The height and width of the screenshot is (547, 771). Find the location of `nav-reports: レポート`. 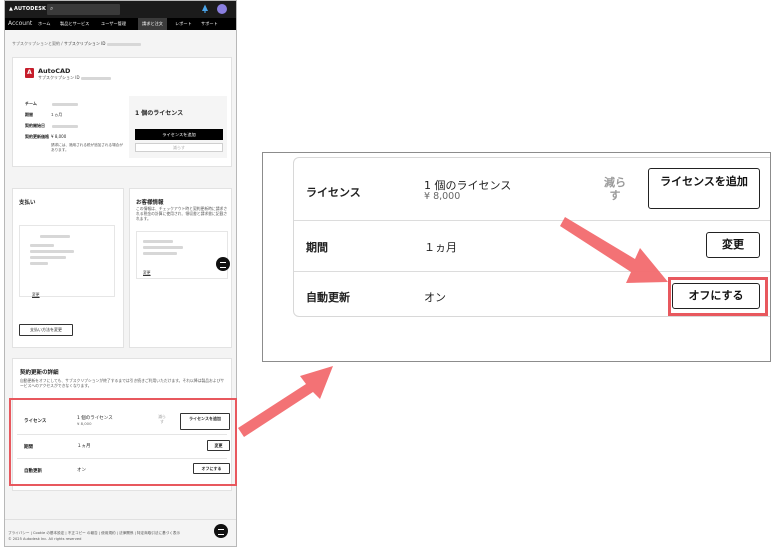

nav-reports: レポート is located at coordinates (183, 24).